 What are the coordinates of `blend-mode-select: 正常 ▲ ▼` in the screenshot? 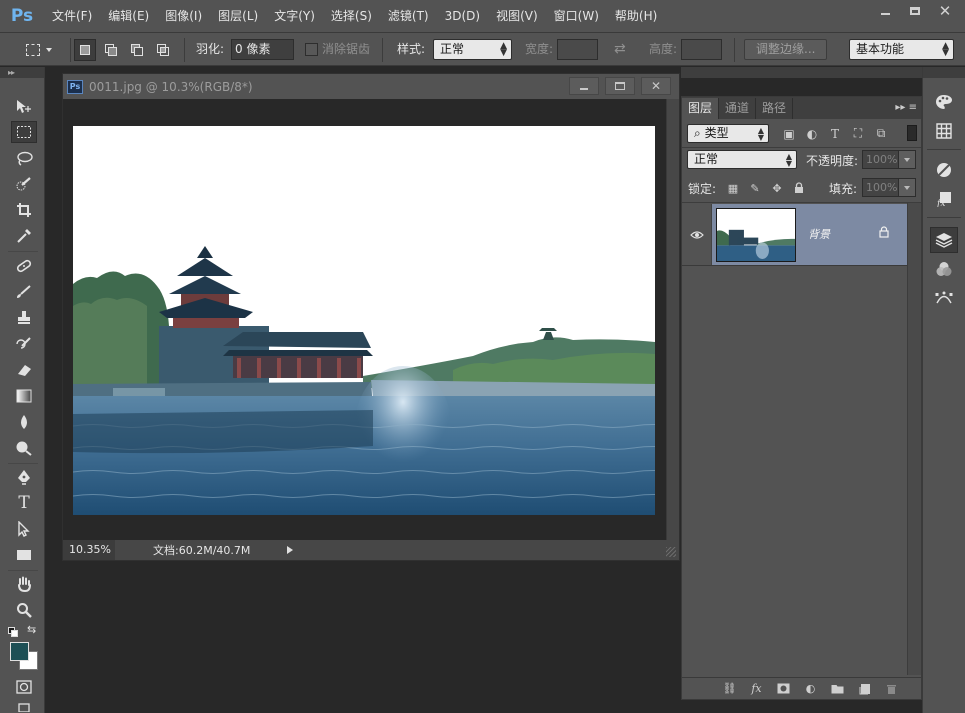 It's located at (742, 159).